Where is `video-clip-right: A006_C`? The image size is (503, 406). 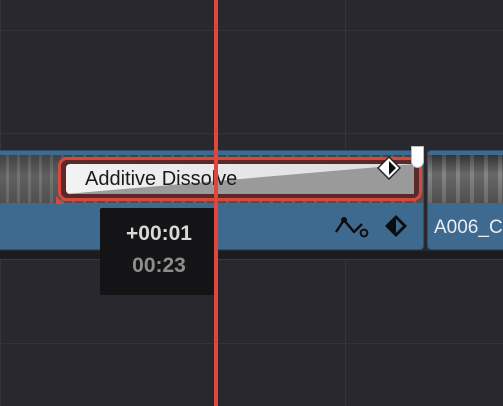
video-clip-right: A006_C is located at coordinates (465, 200).